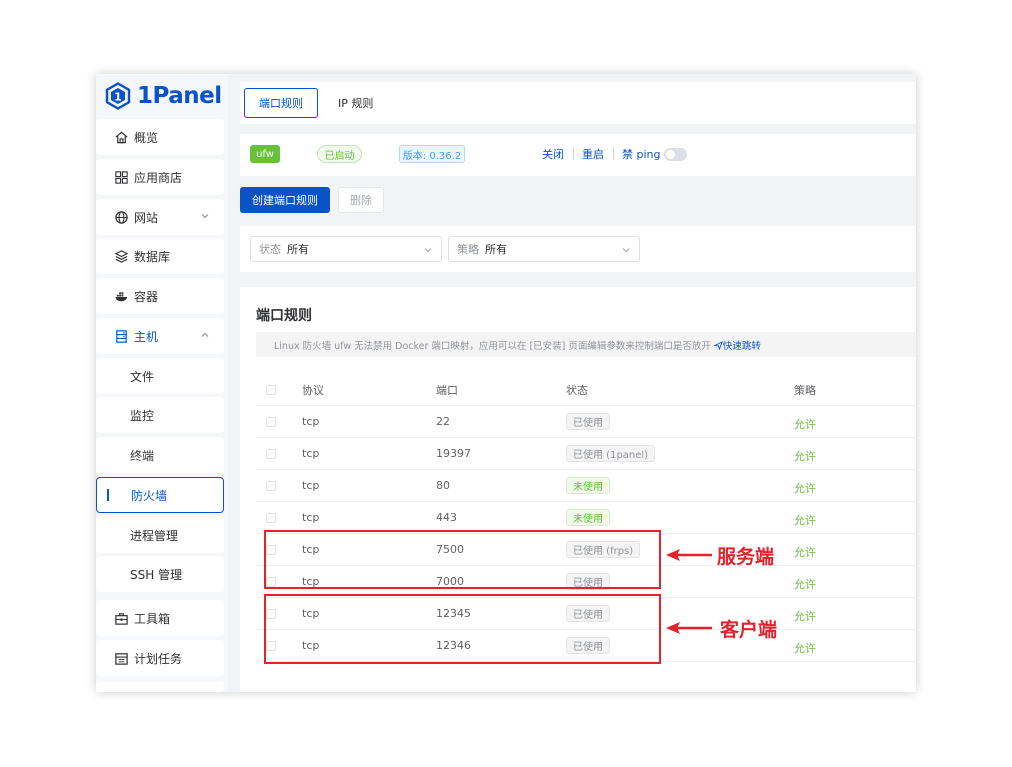  I want to click on server-annotation-label: 服务端, so click(746, 557).